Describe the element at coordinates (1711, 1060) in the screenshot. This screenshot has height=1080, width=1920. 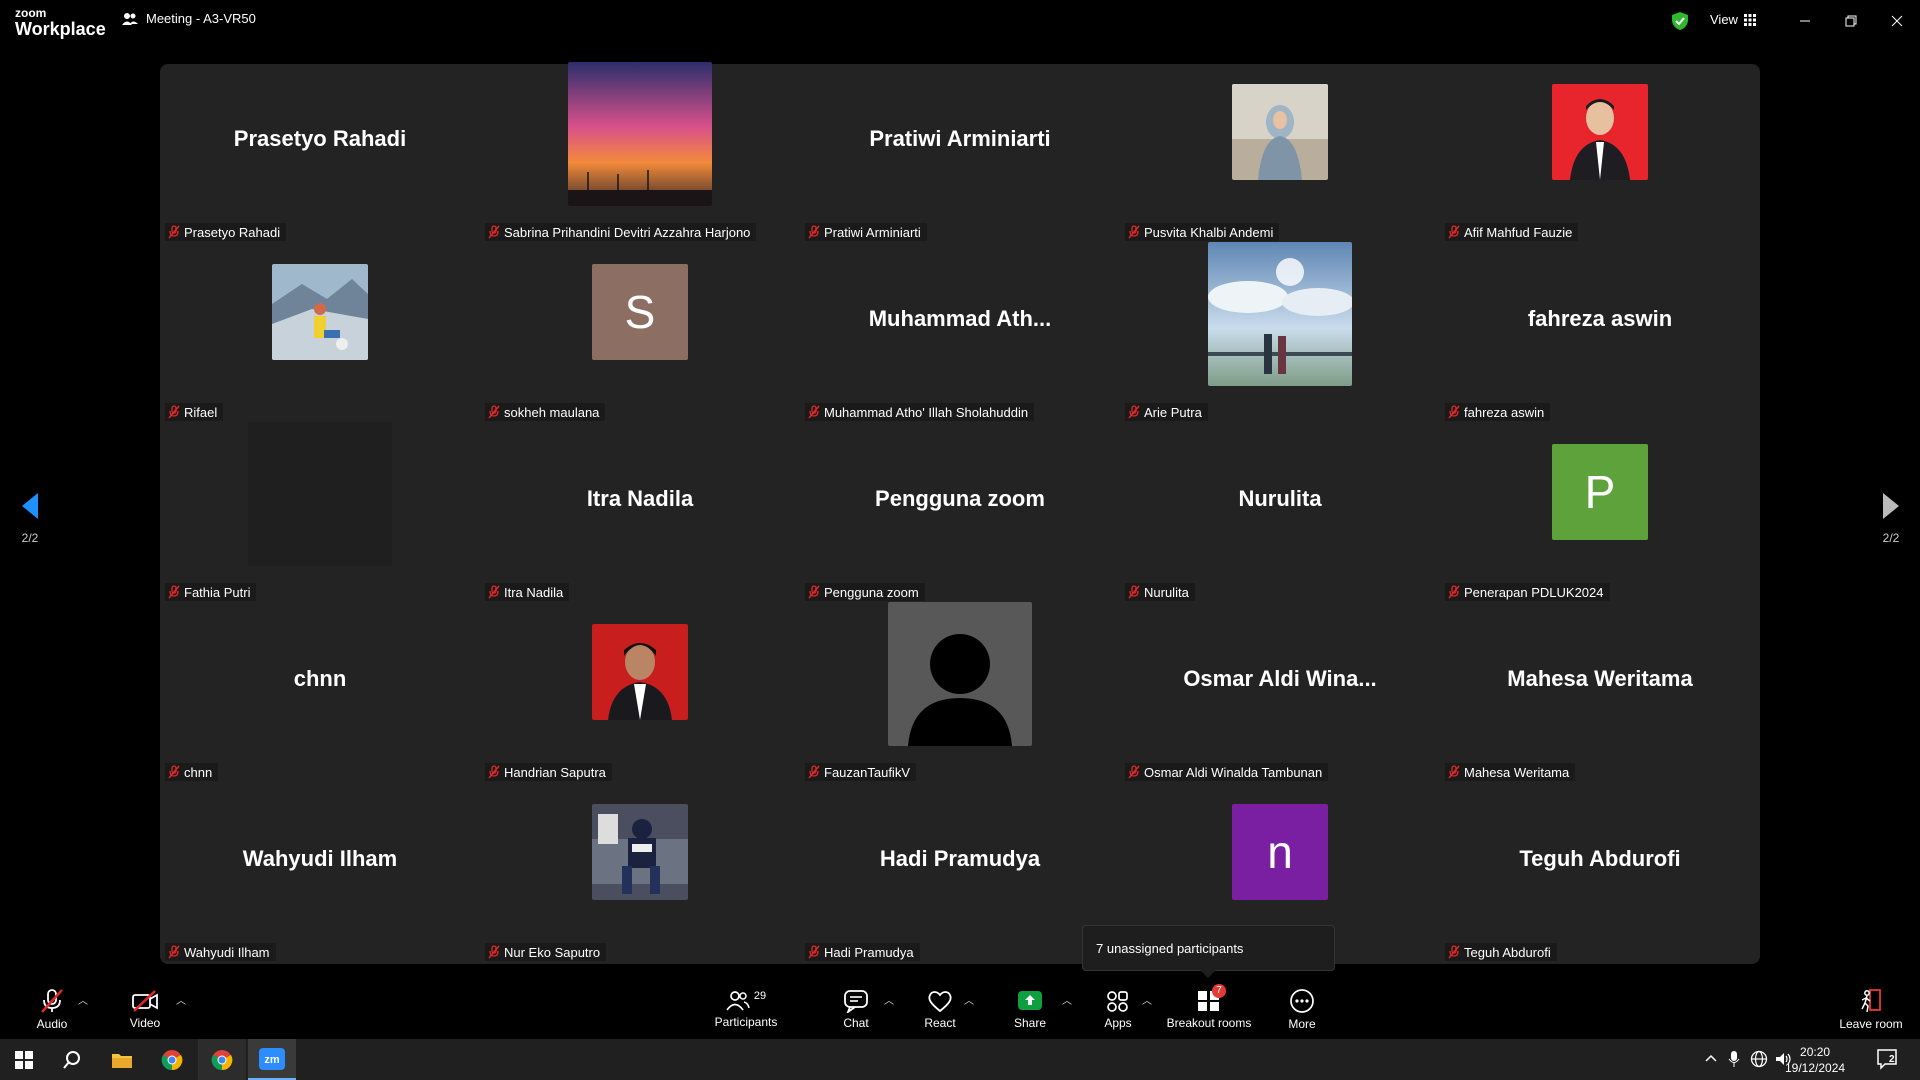
I see `tray-chevron-icon` at that location.